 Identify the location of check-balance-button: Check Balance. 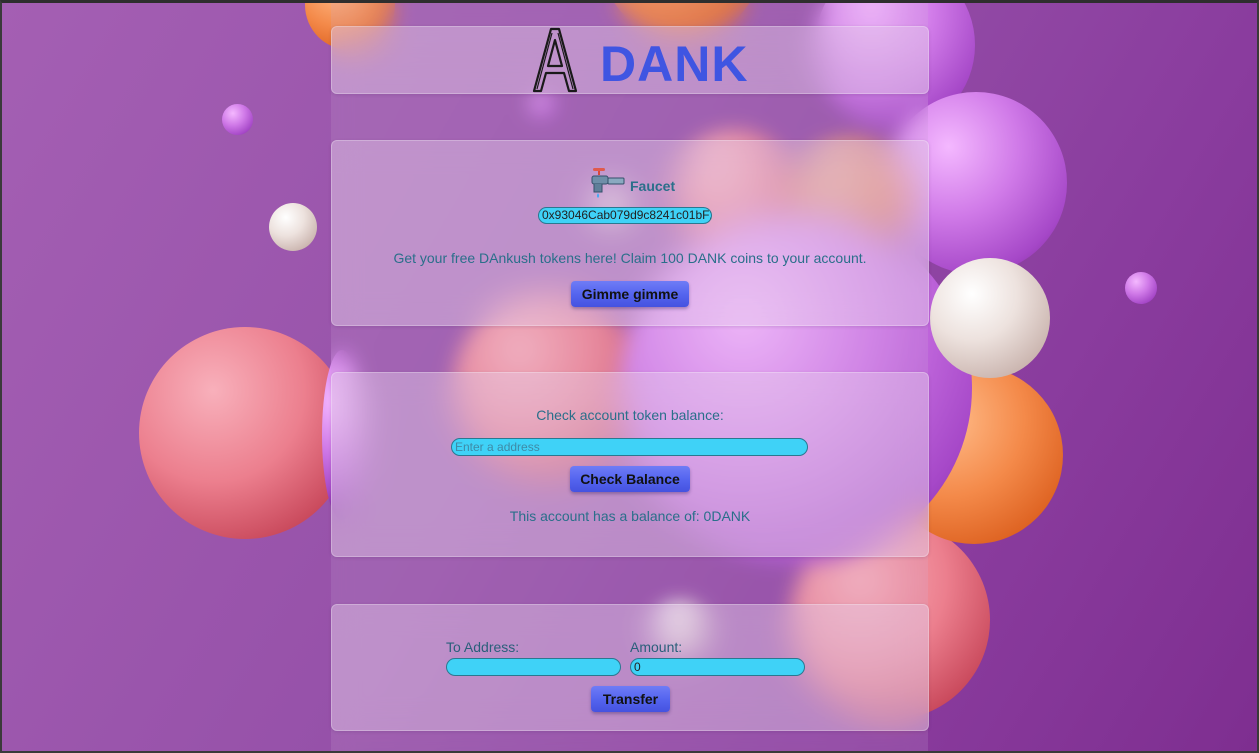
(630, 479).